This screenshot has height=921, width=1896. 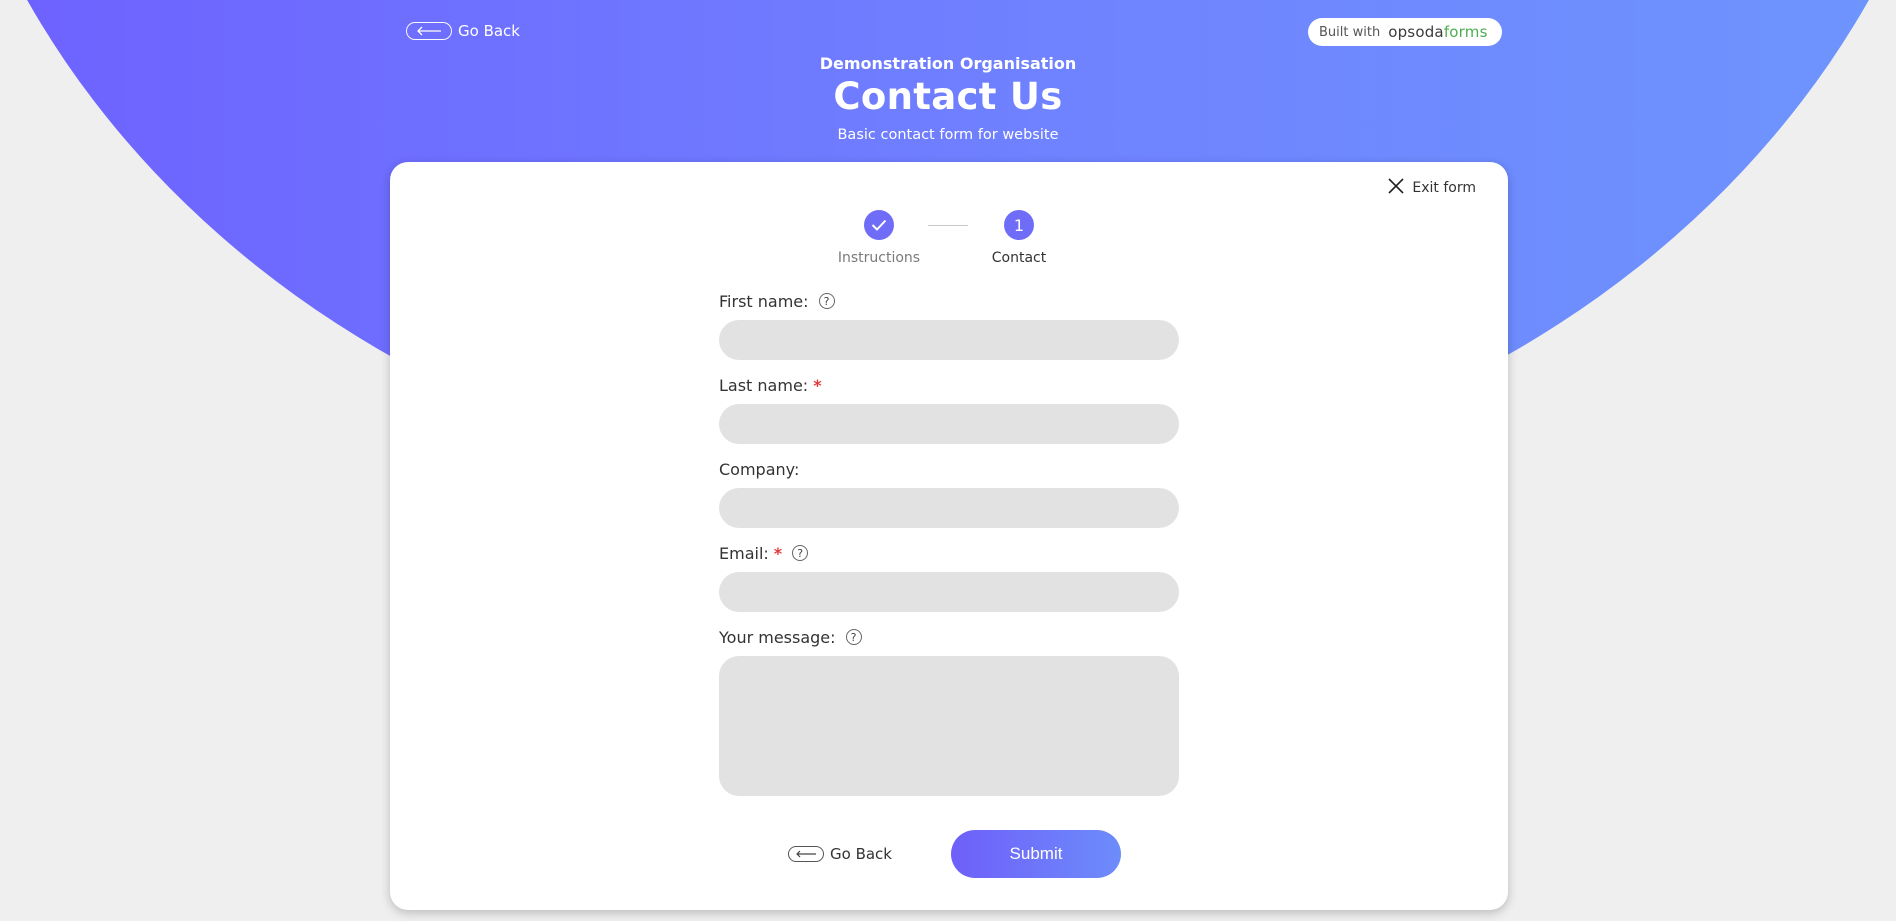 I want to click on email-input, so click(x=949, y=592).